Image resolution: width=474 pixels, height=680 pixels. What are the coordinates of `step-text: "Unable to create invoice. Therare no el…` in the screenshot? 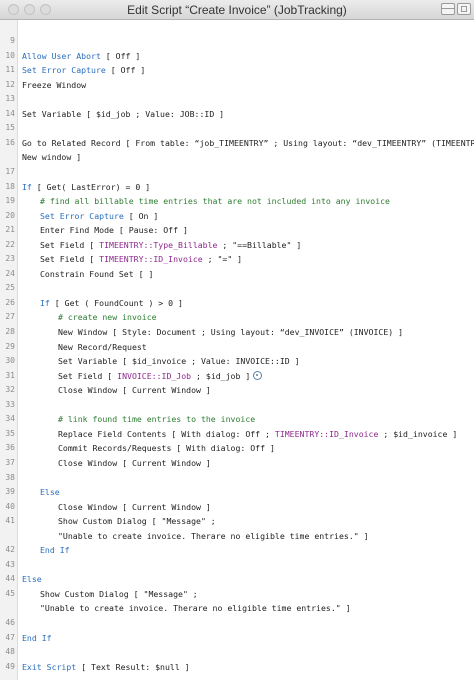 It's located at (213, 535).